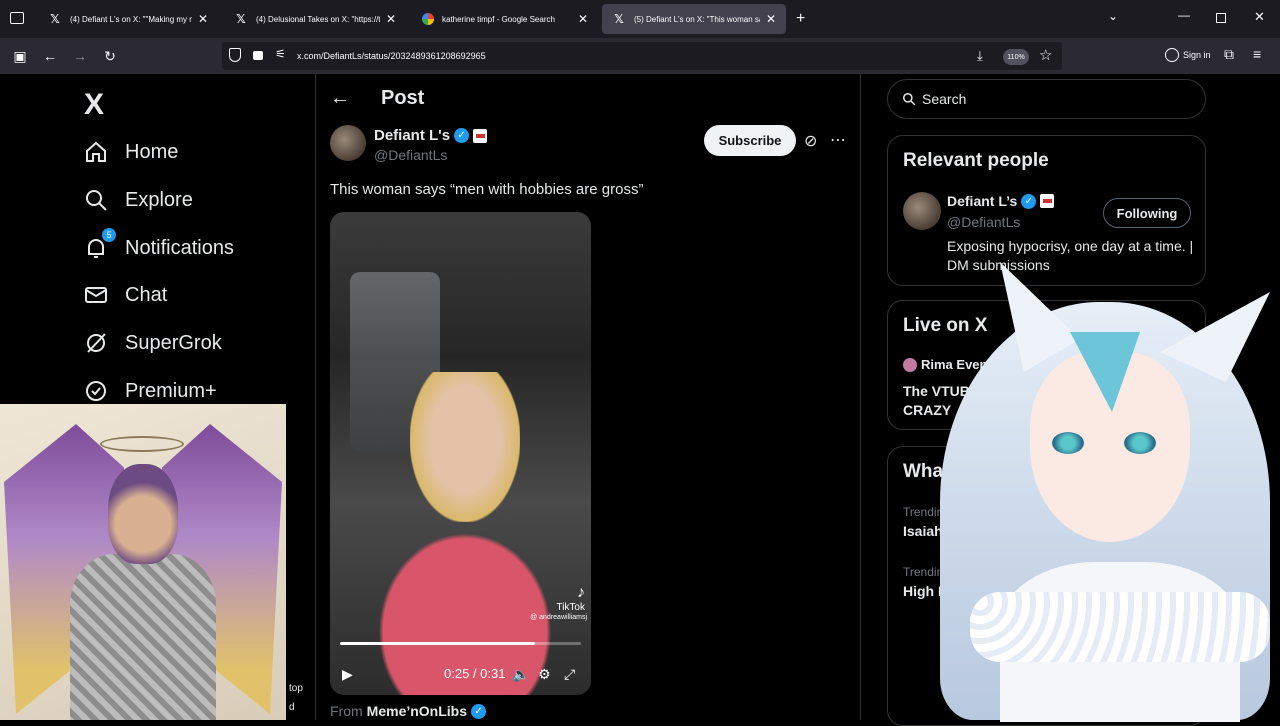 This screenshot has height=726, width=1280. Describe the element at coordinates (55, 19) in the screenshot. I see `x-logo-icon: 𝕏` at that location.